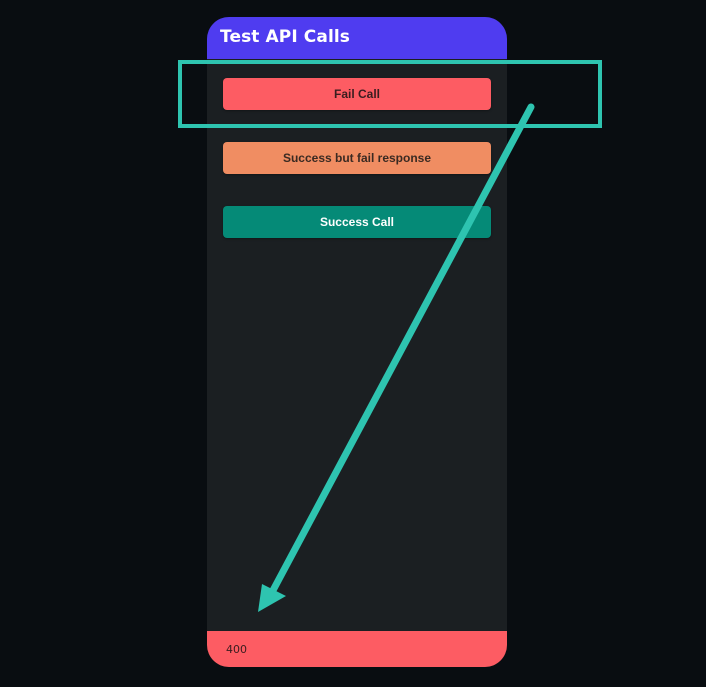 The height and width of the screenshot is (687, 706). What do you see at coordinates (357, 649) in the screenshot?
I see `status-bar: 400` at bounding box center [357, 649].